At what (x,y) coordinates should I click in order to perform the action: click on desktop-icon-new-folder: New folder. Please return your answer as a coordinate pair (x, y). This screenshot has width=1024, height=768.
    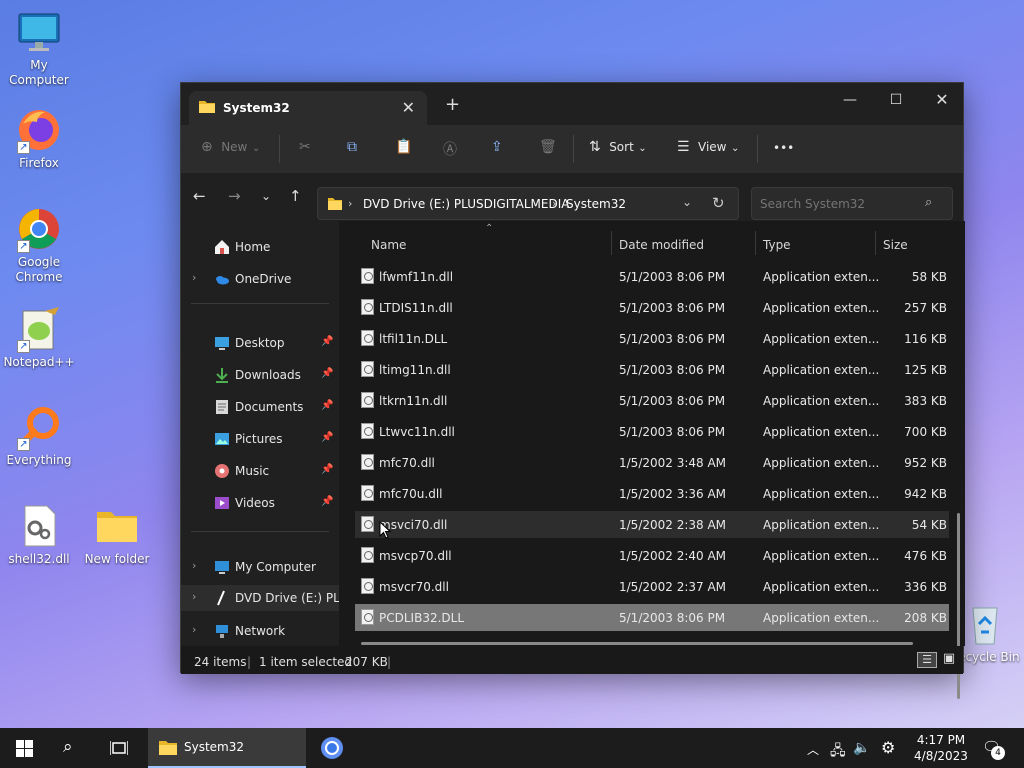
    Looking at the image, I should click on (117, 534).